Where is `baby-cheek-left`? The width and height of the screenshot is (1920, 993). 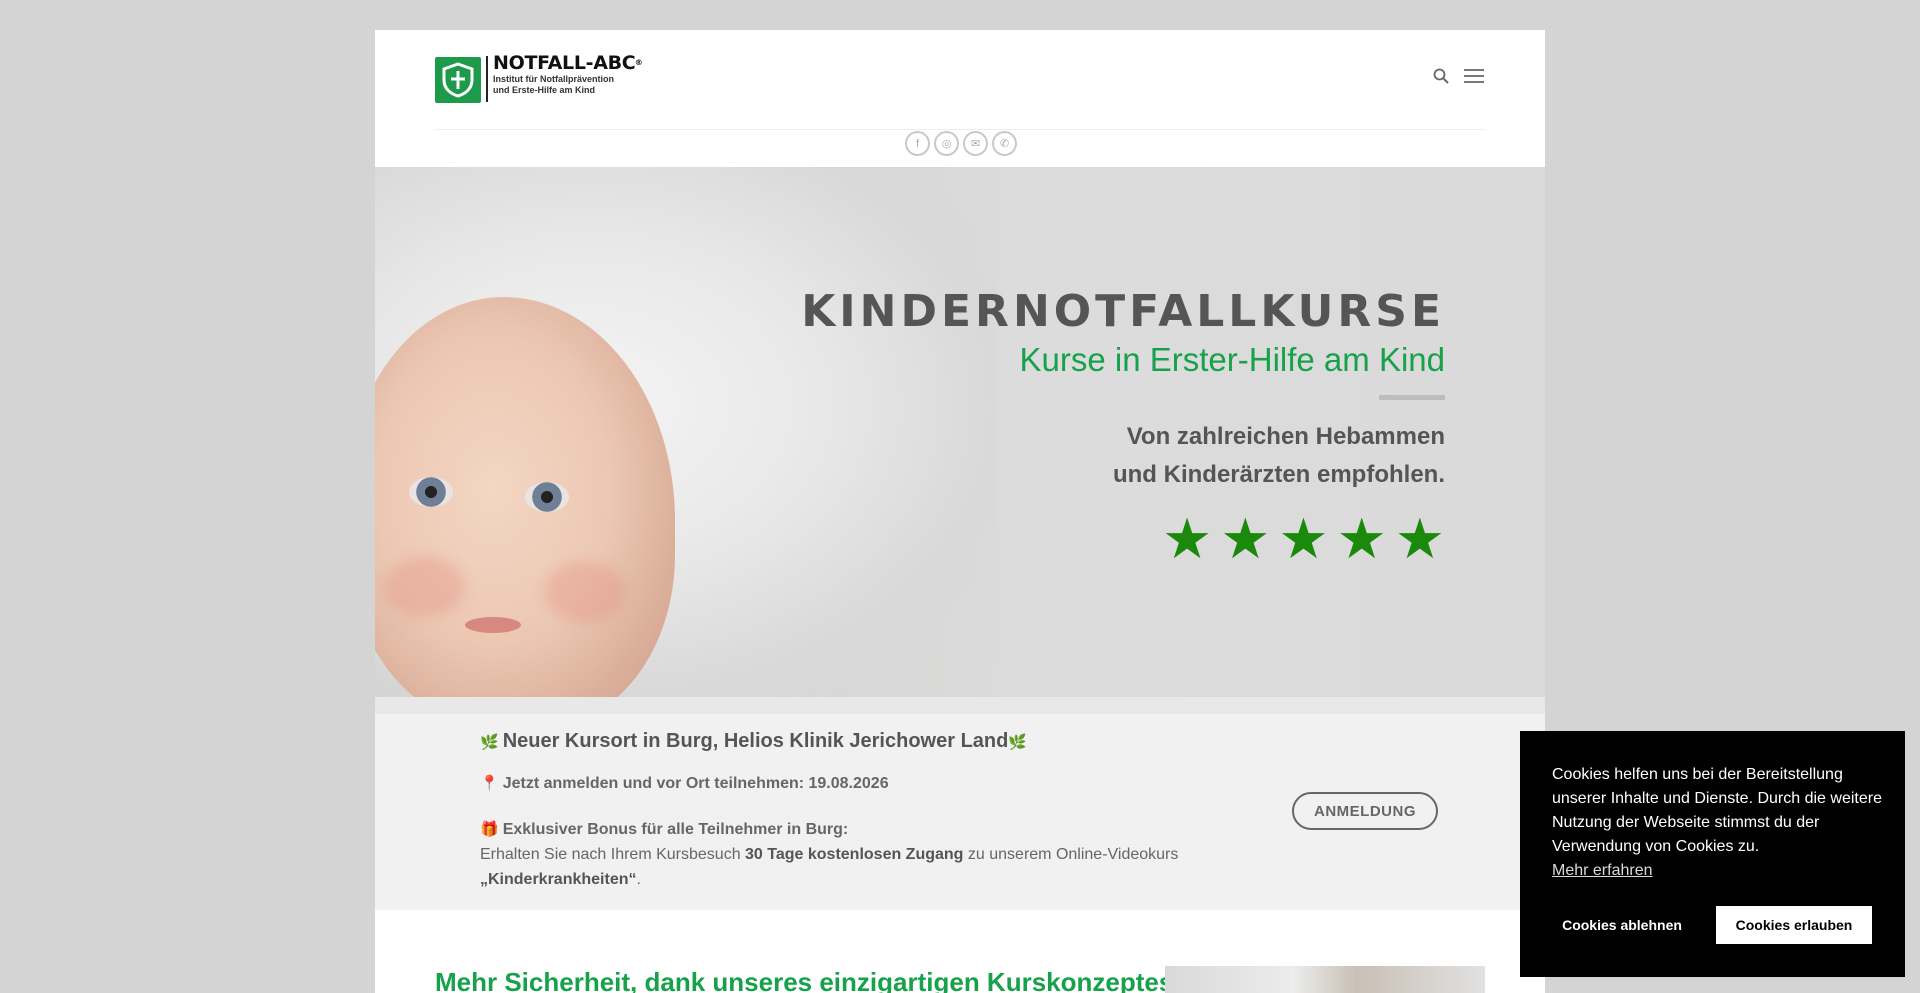
baby-cheek-left is located at coordinates (425, 587).